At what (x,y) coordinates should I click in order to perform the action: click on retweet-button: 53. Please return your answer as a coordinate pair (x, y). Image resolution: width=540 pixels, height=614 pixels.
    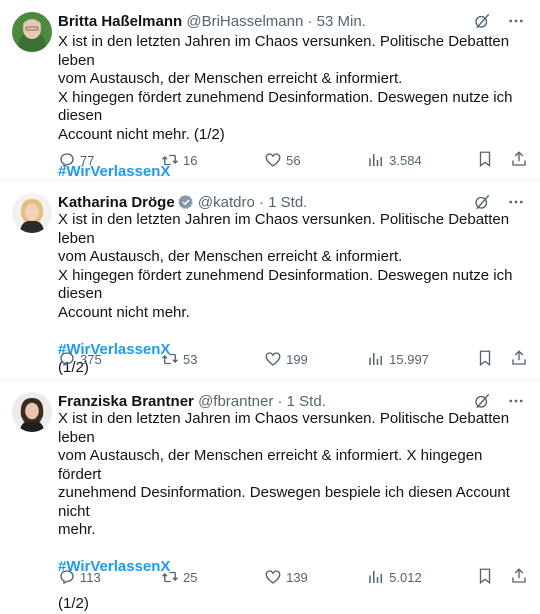
    Looking at the image, I should click on (212, 359).